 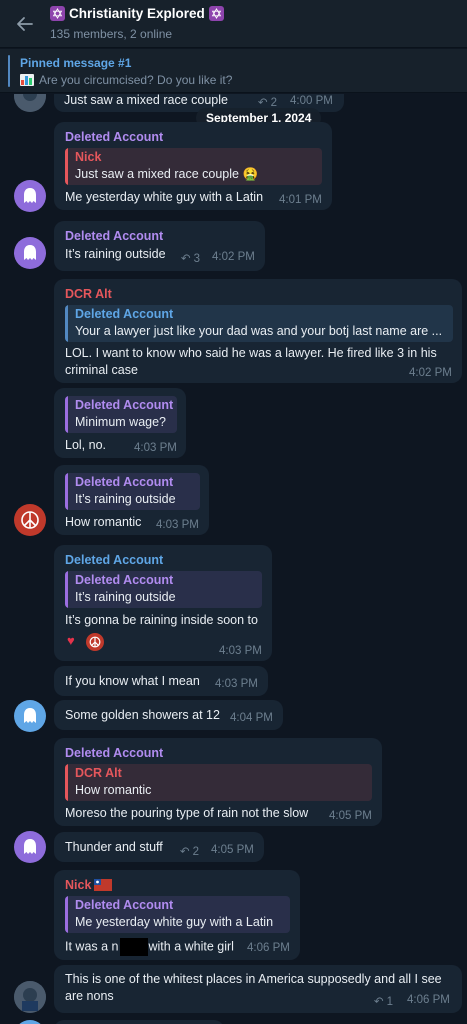 I want to click on message-text: If you know what I mean, so click(x=132, y=681).